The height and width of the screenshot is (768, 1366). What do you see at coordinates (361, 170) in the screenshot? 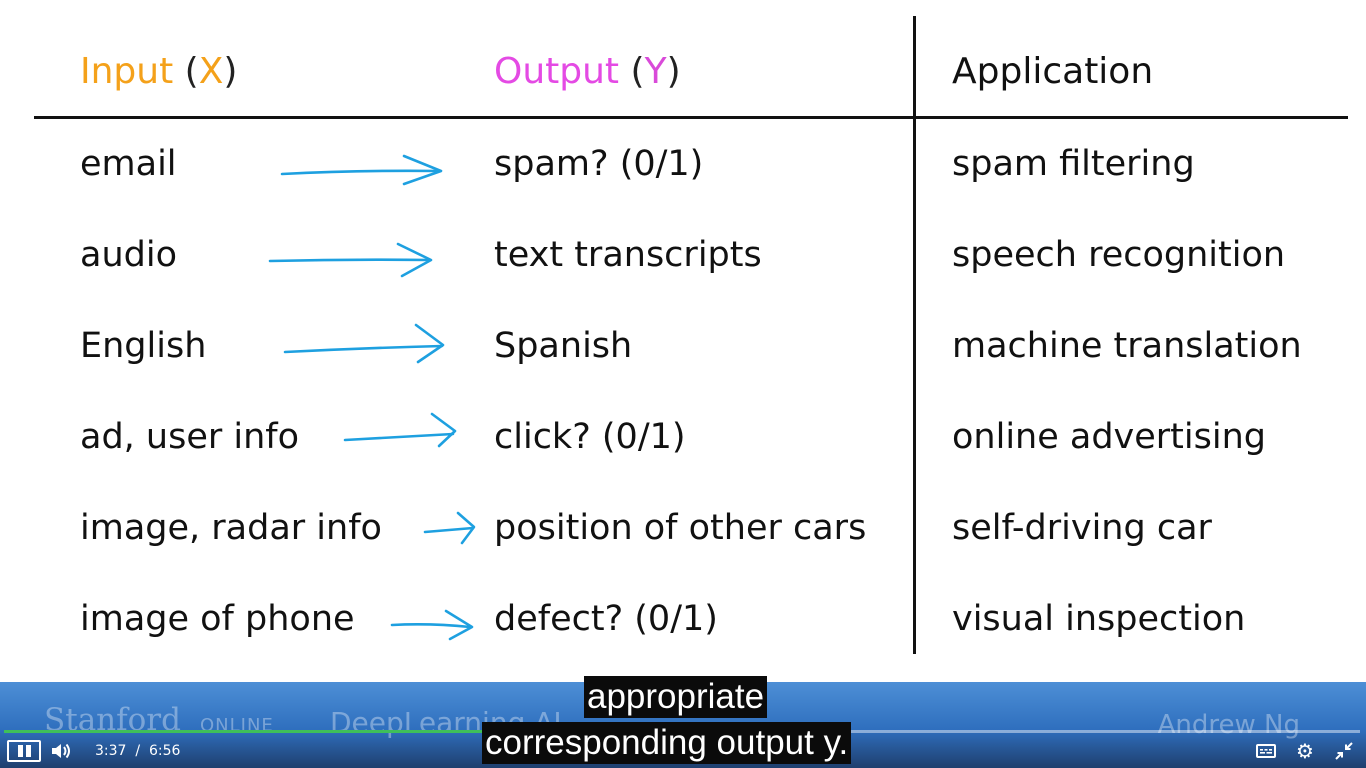
I see `row-1-arrow-icon` at bounding box center [361, 170].